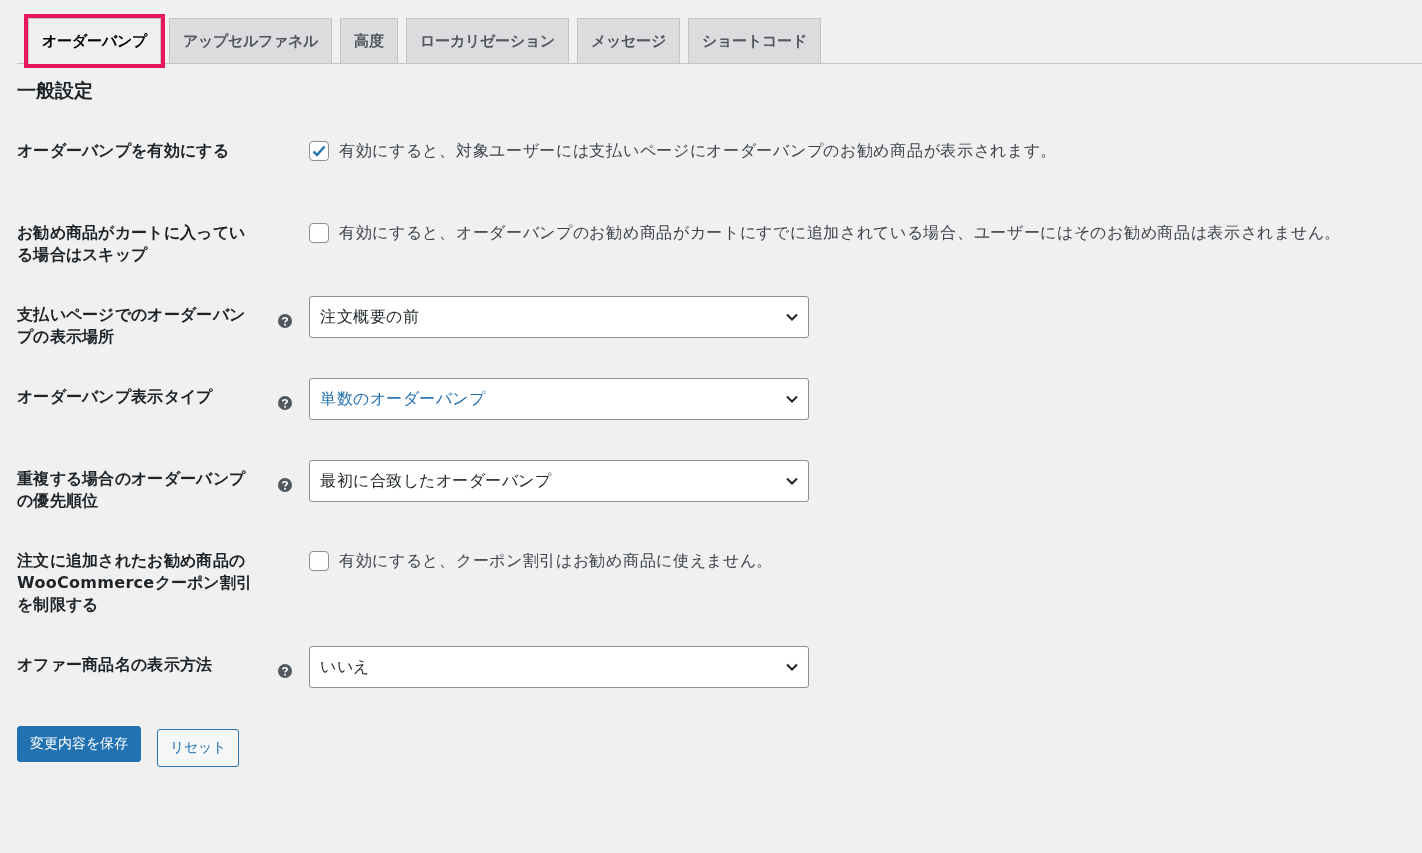 This screenshot has width=1422, height=853. What do you see at coordinates (132, 244) in the screenshot?
I see `setting-label: お勧め商品がカートに入っている場合はスキップ` at bounding box center [132, 244].